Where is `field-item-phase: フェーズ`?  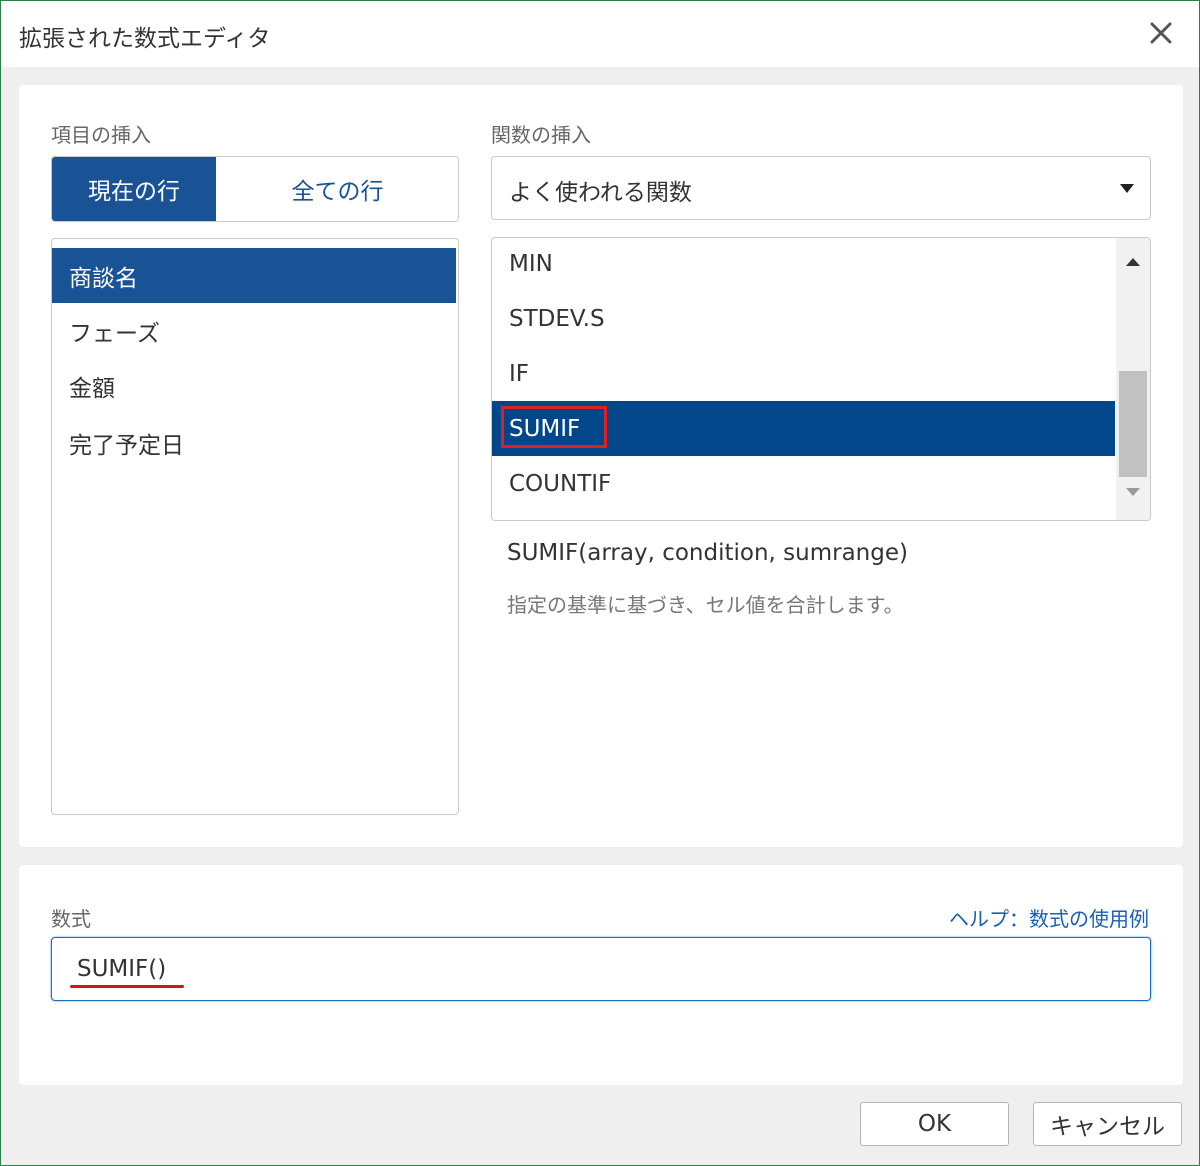 field-item-phase: フェーズ is located at coordinates (254, 330).